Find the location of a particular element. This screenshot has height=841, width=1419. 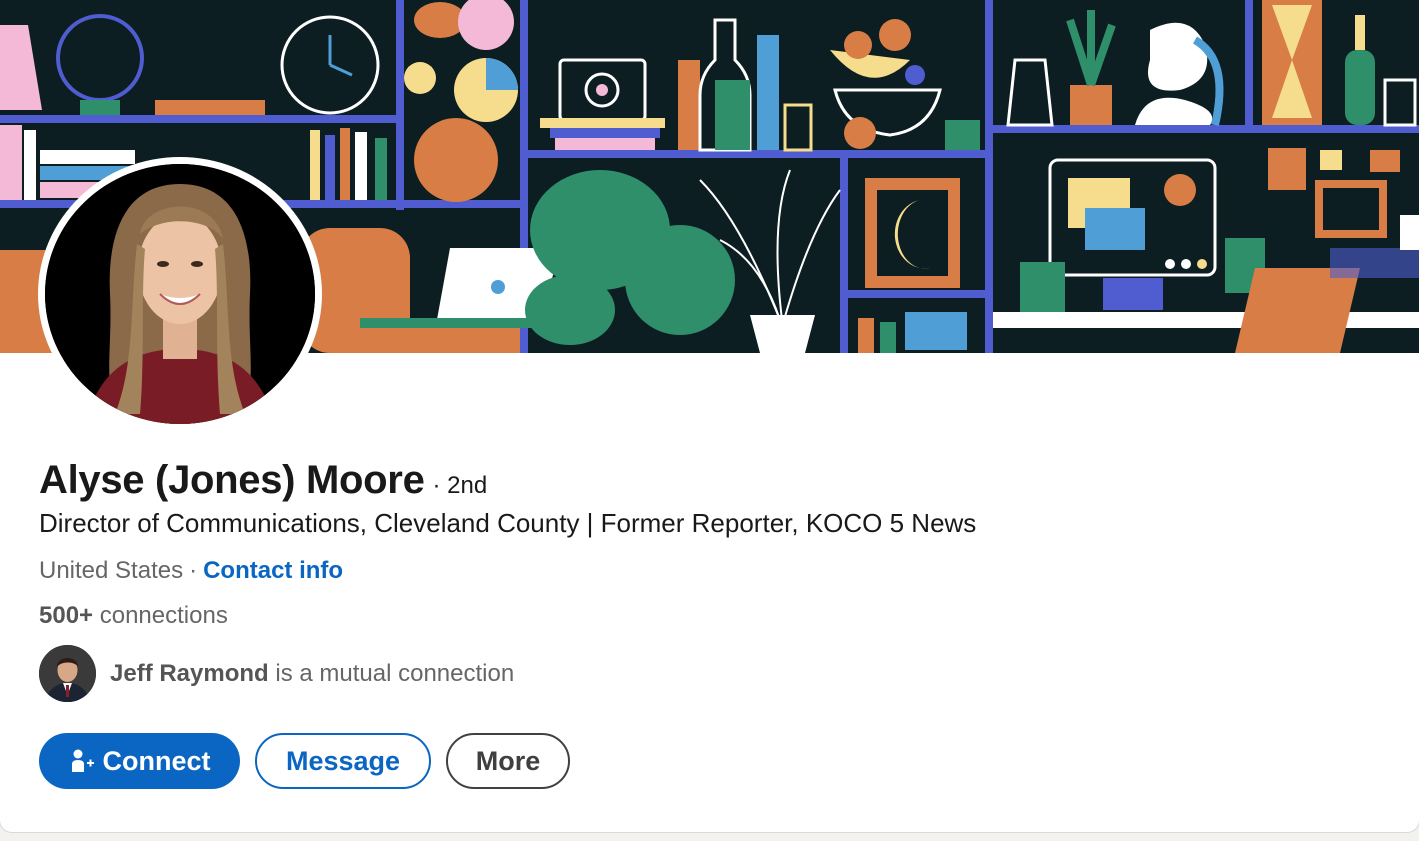

more-label: More is located at coordinates (508, 760).